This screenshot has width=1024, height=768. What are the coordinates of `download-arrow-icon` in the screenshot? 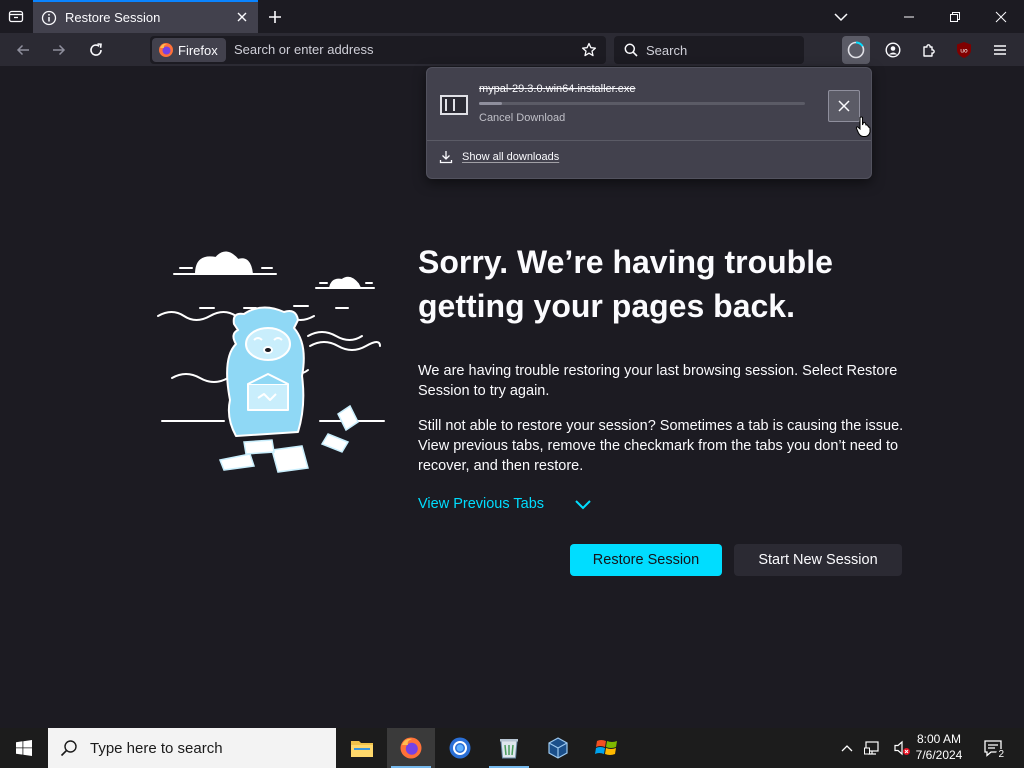 It's located at (446, 157).